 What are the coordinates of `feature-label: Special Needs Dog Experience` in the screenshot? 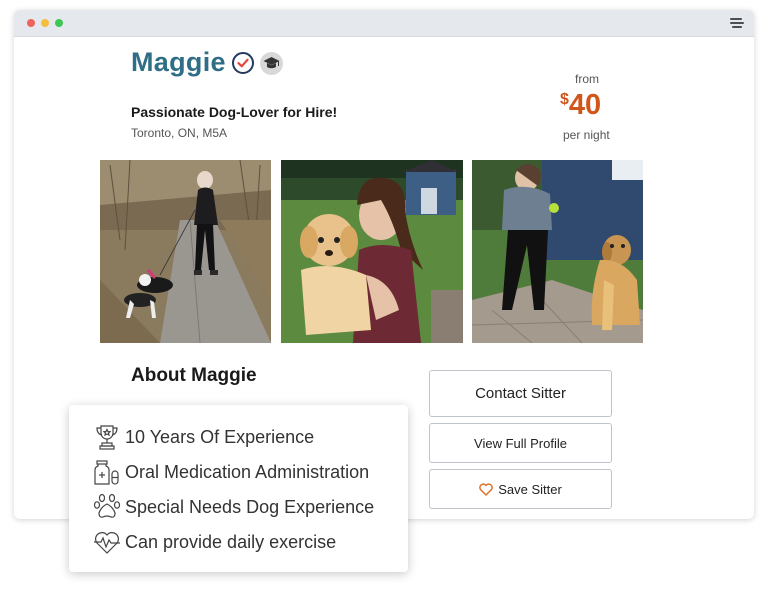 It's located at (250, 506).